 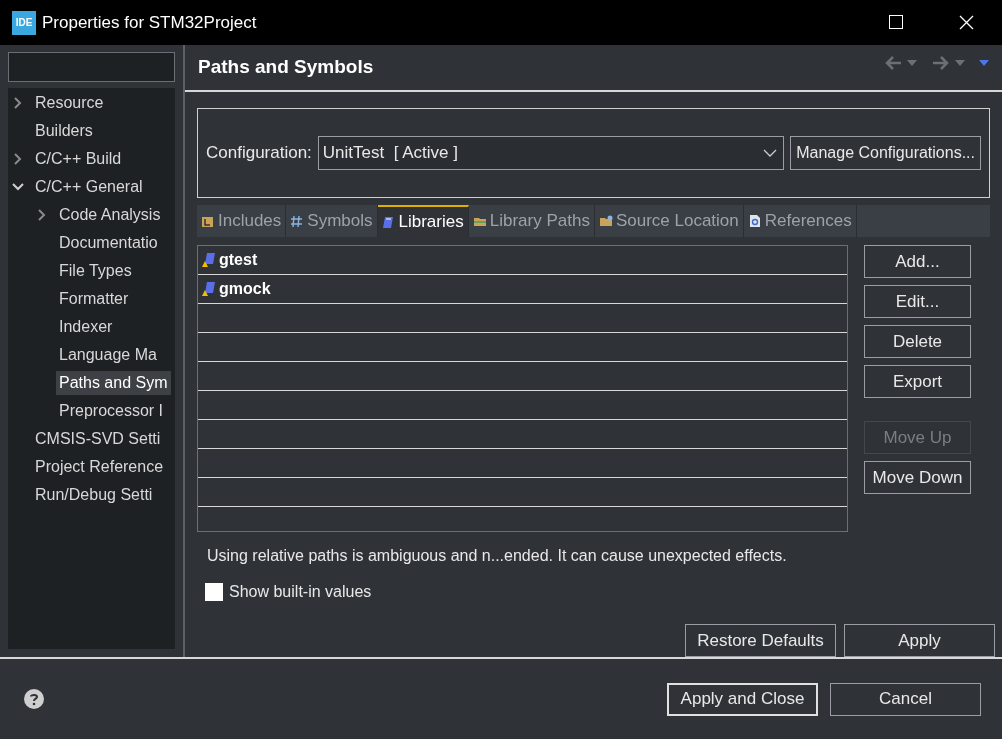 I want to click on apply-and-close-button: Apply and Close, so click(x=742, y=699).